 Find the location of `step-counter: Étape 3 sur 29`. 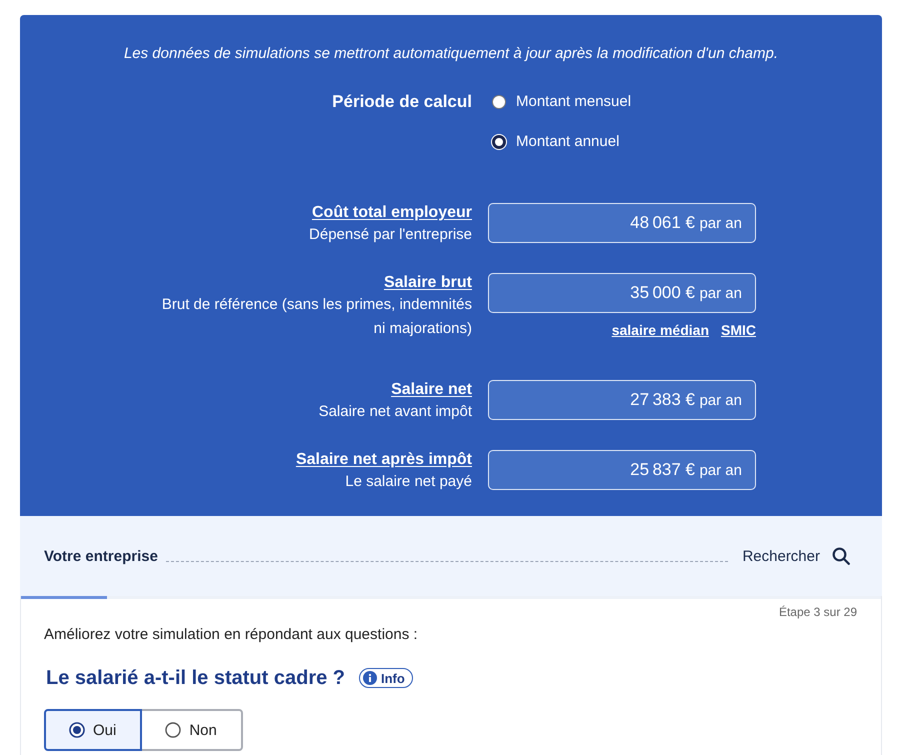

step-counter: Étape 3 sur 29 is located at coordinates (817, 612).